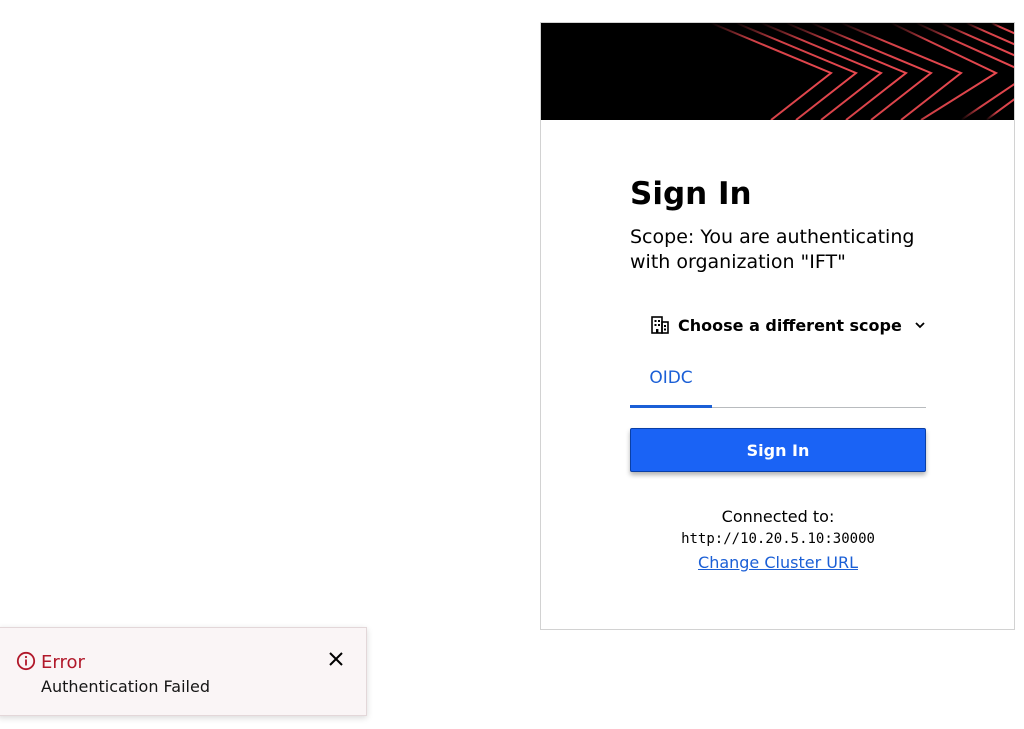 The width and height of the screenshot is (1024, 729). What do you see at coordinates (920, 325) in the screenshot?
I see `chevron-down-icon` at bounding box center [920, 325].